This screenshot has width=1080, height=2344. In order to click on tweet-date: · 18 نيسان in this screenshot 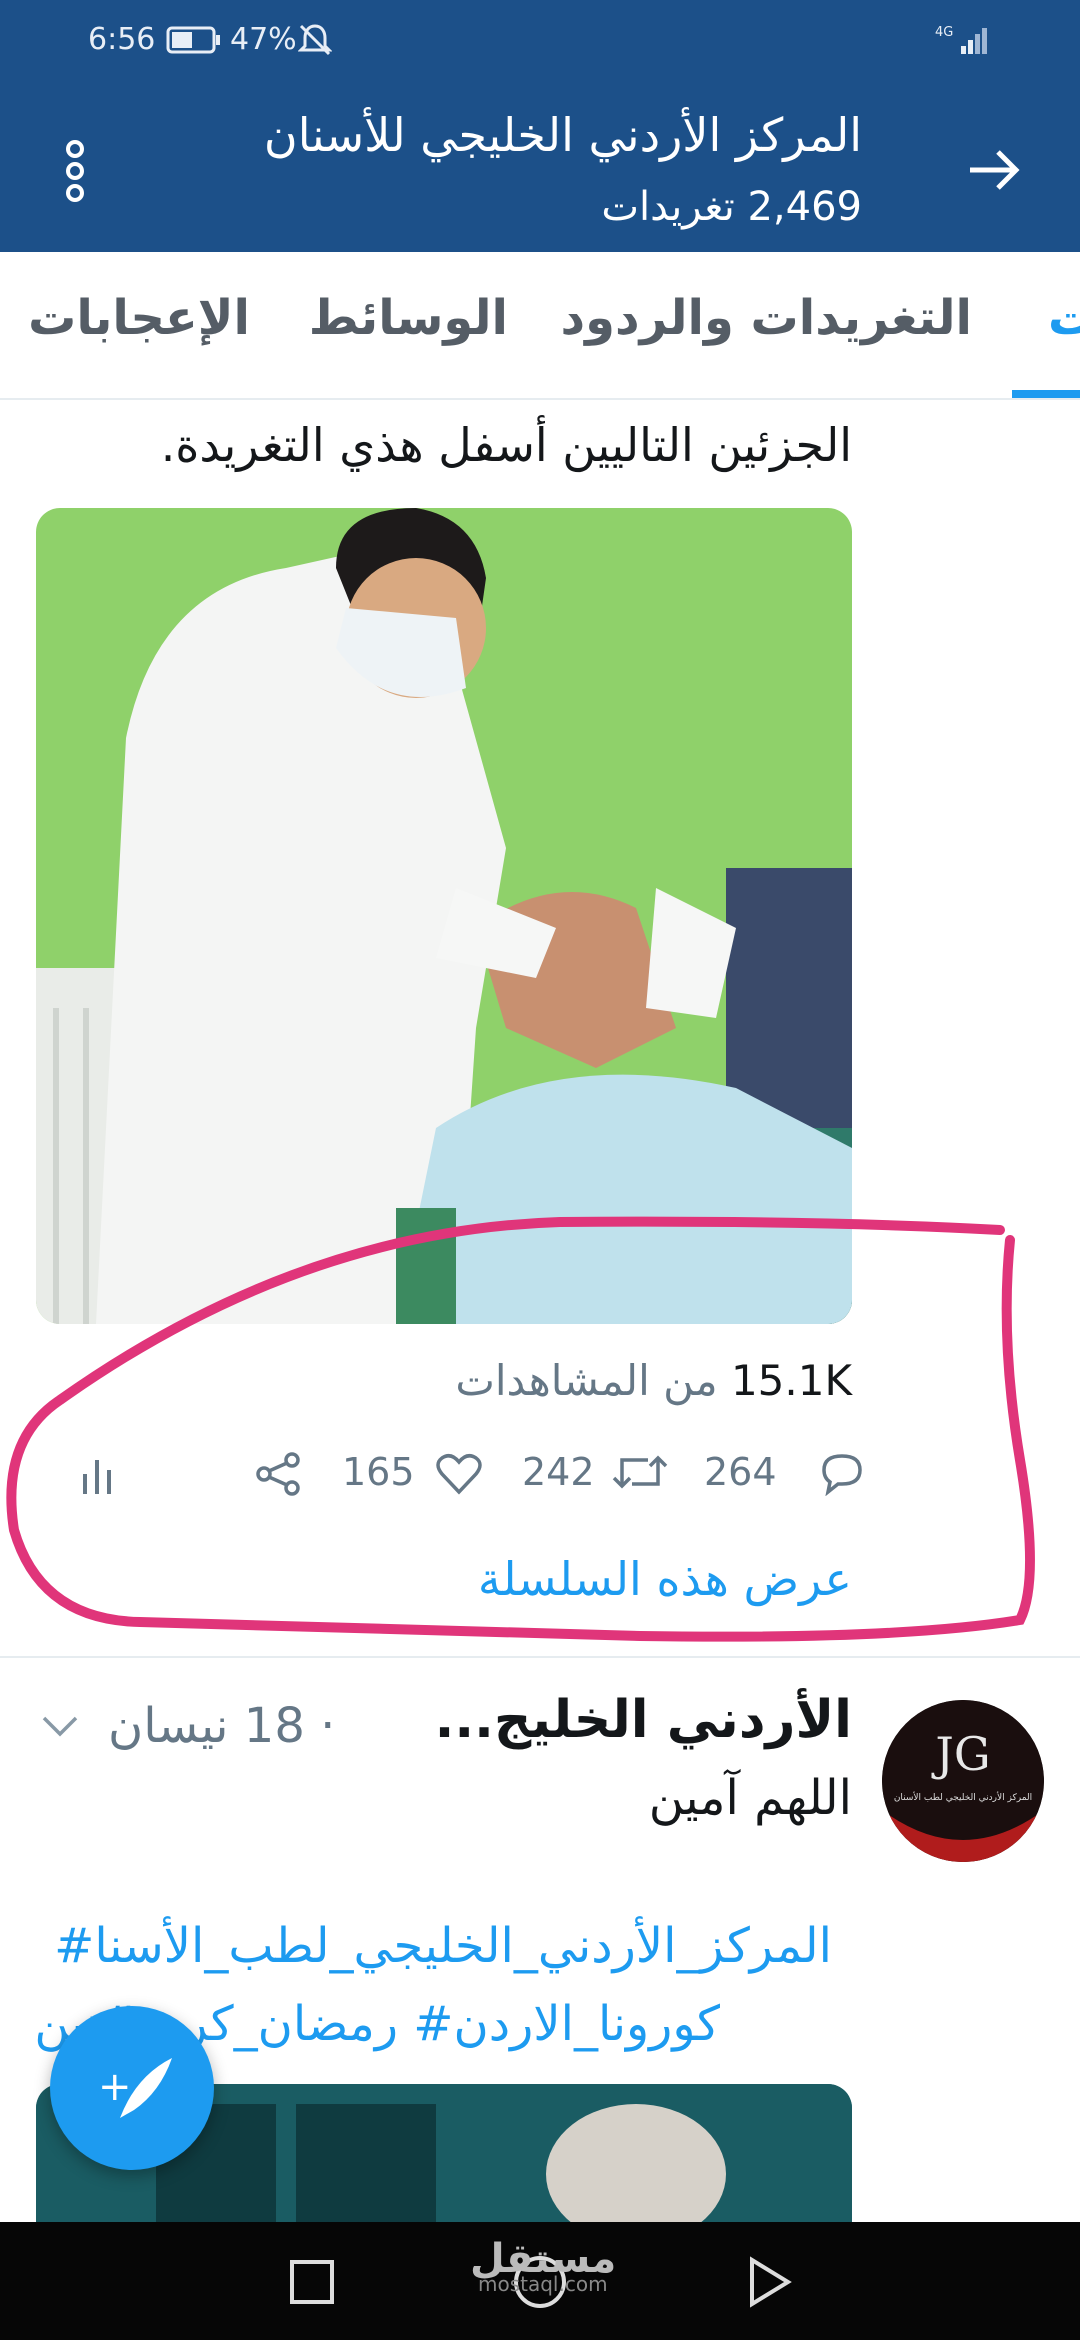, I will do `click(222, 1726)`.